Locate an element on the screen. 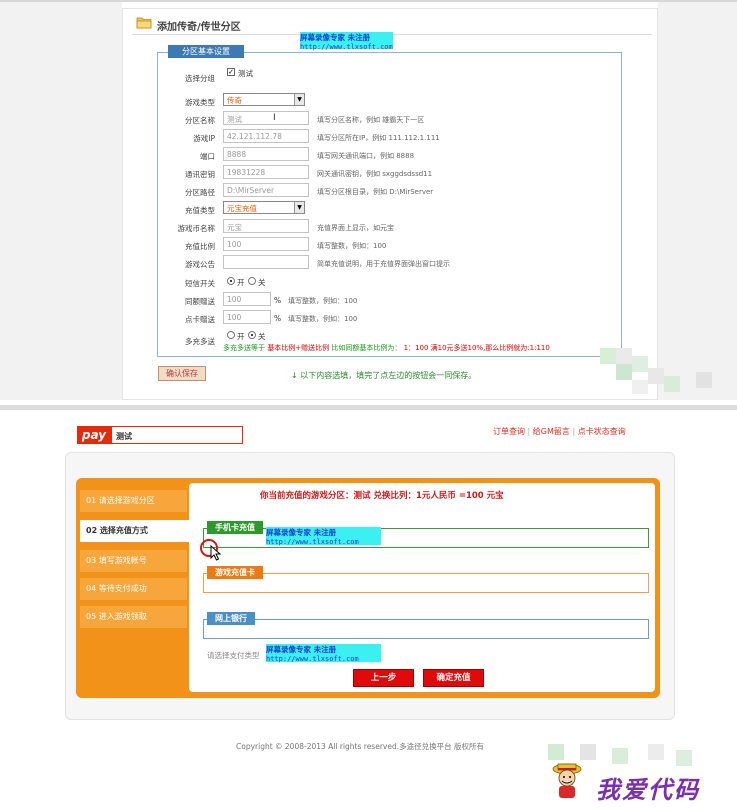 The width and height of the screenshot is (737, 810). recharge-type-select: 元宝充值 ▼ is located at coordinates (264, 207).